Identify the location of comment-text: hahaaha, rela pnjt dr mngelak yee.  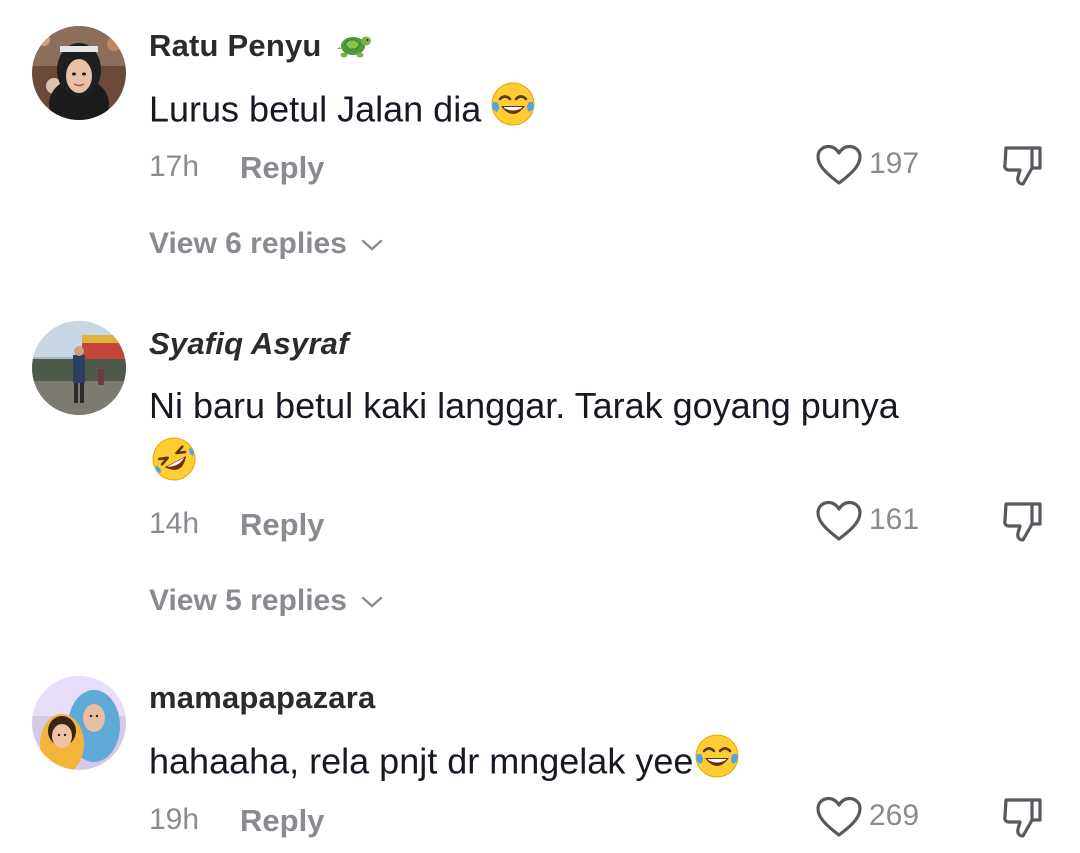
(445, 764).